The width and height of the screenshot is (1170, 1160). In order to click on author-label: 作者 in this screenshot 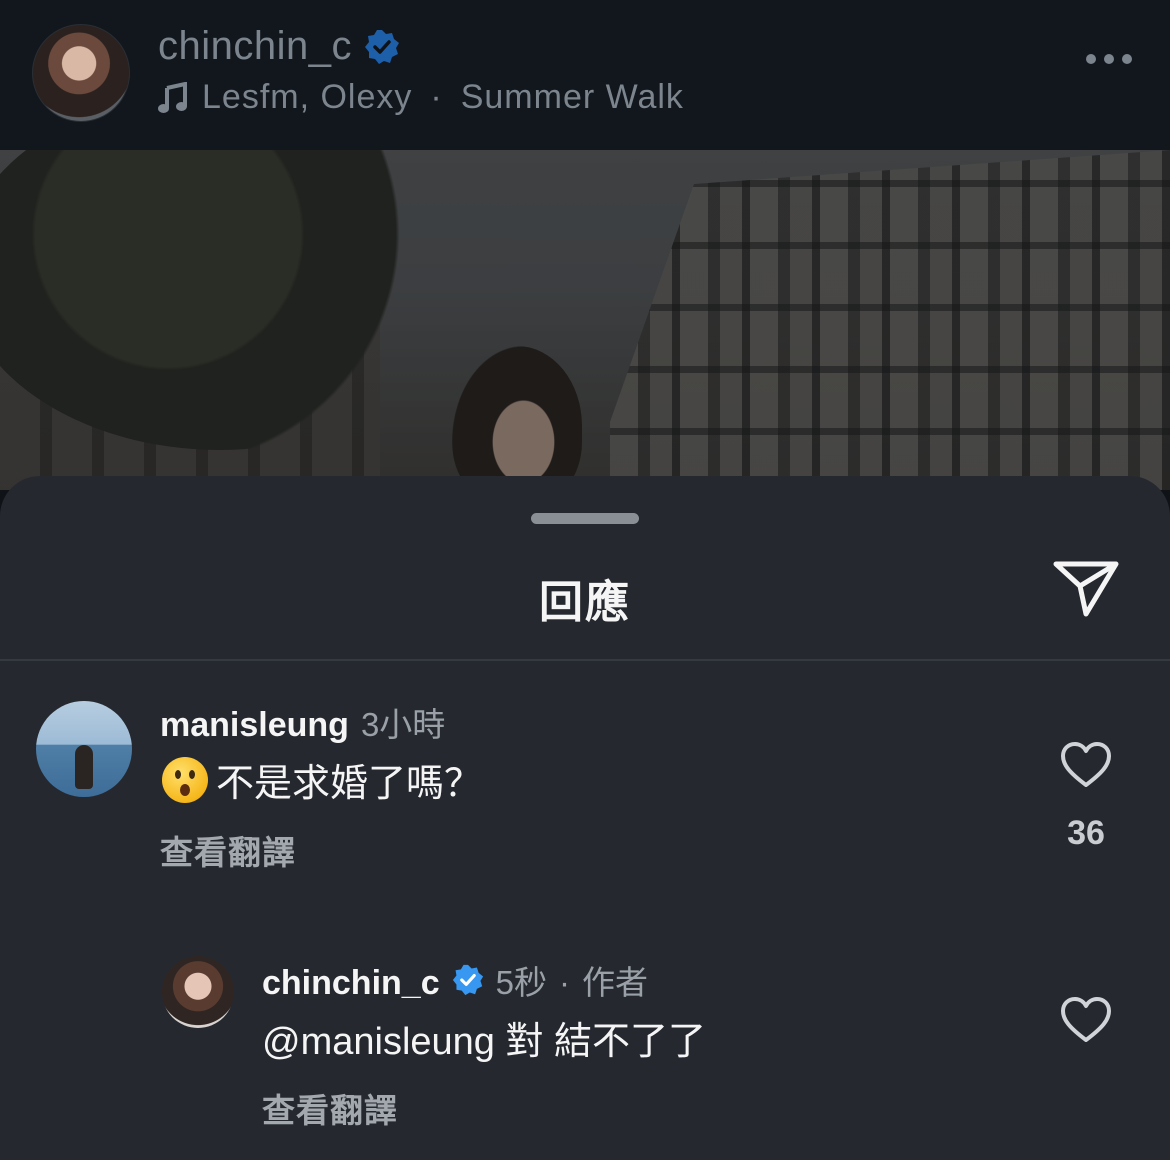, I will do `click(614, 982)`.